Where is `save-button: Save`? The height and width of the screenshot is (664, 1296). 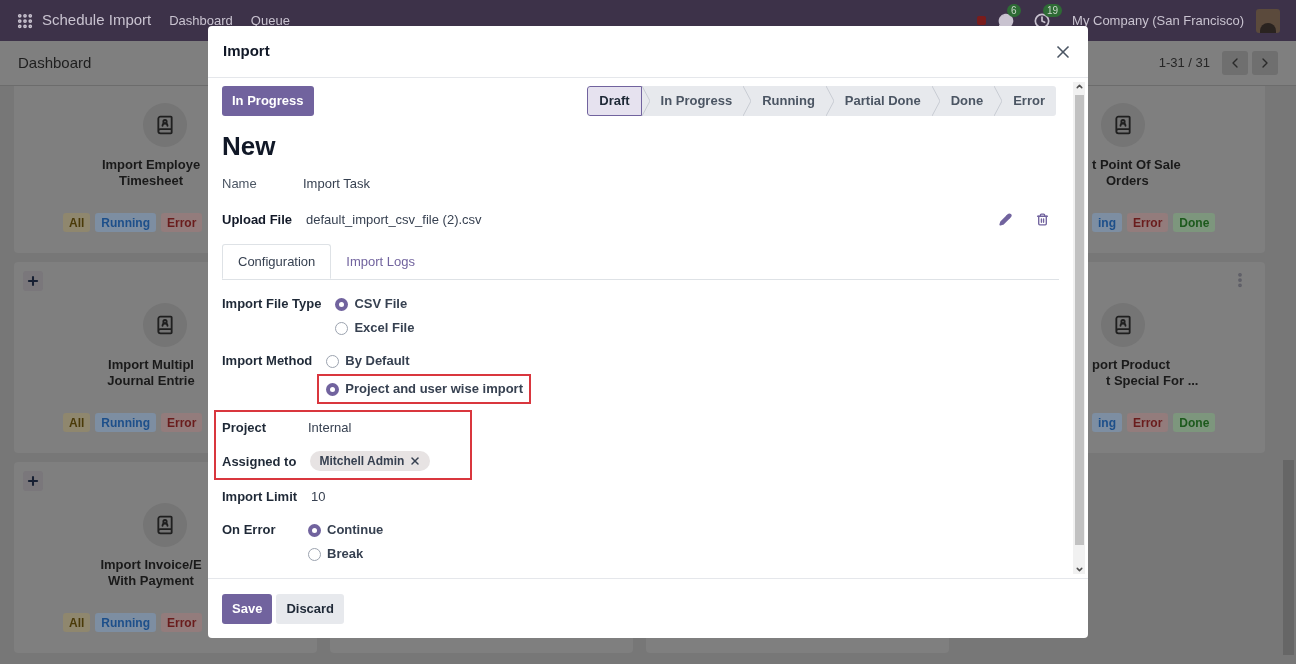 save-button: Save is located at coordinates (247, 608).